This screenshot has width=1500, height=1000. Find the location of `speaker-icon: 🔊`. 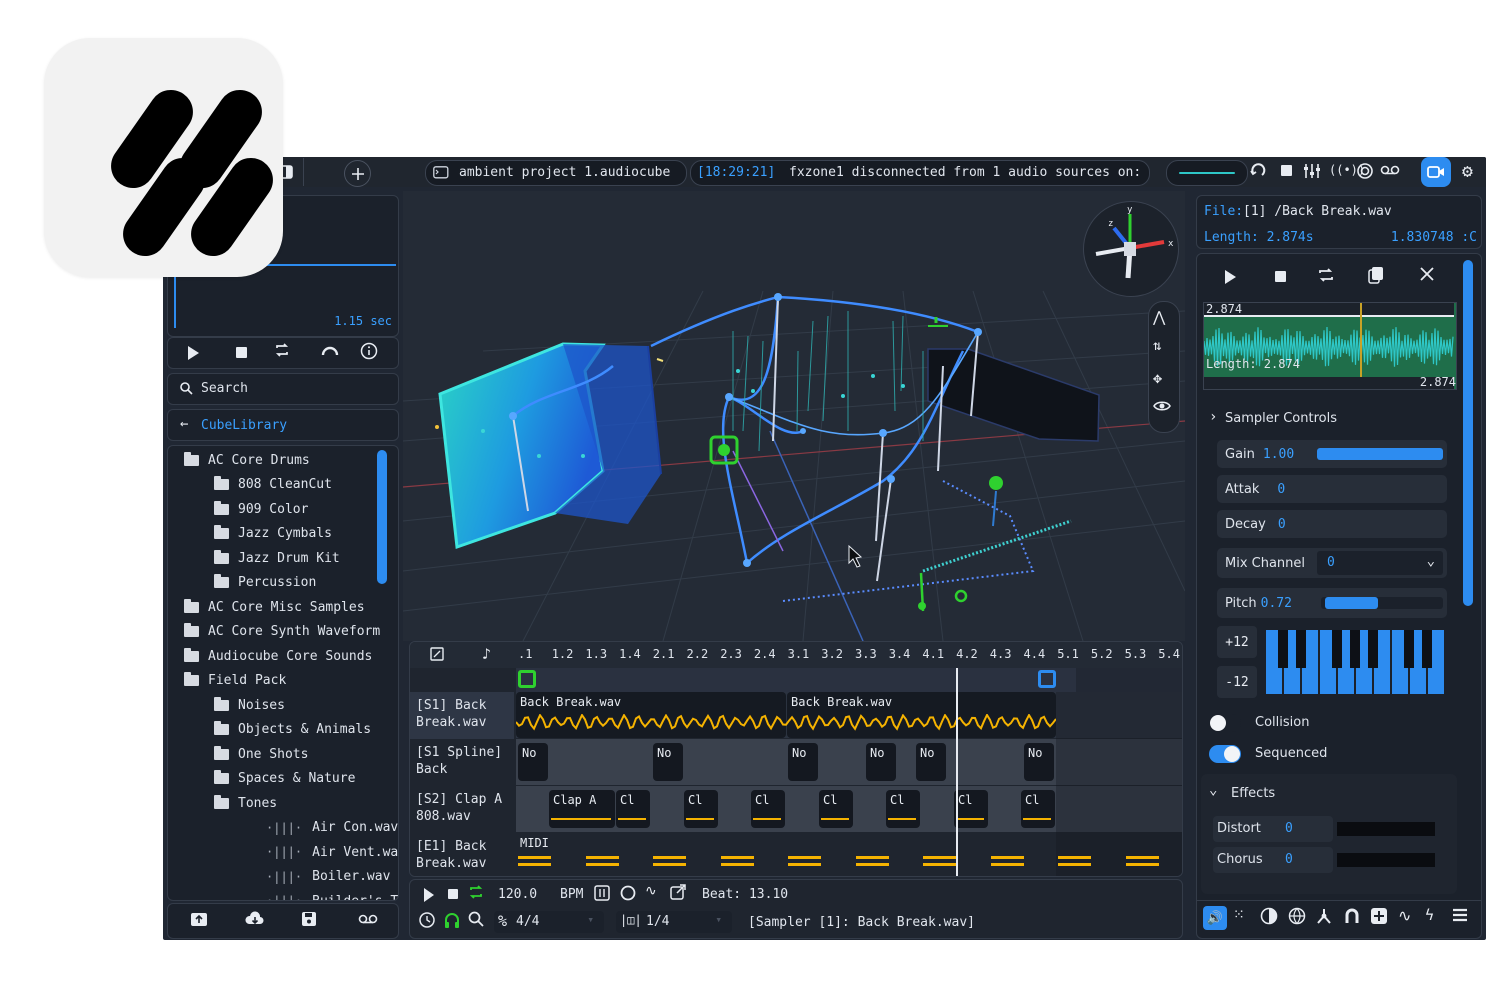

speaker-icon: 🔊 is located at coordinates (1215, 918).